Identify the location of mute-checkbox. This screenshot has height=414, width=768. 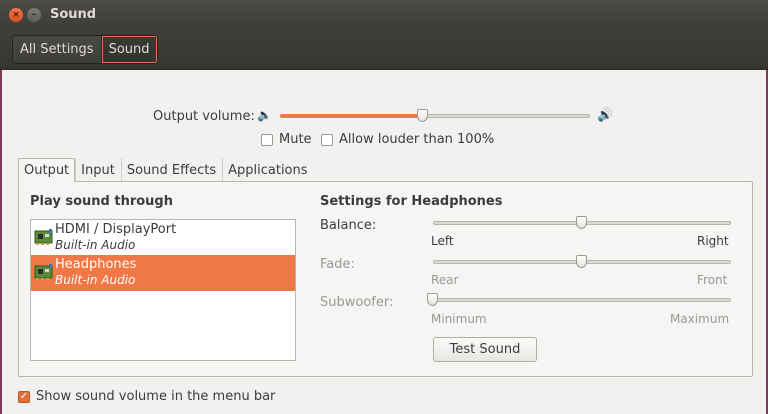
(267, 139).